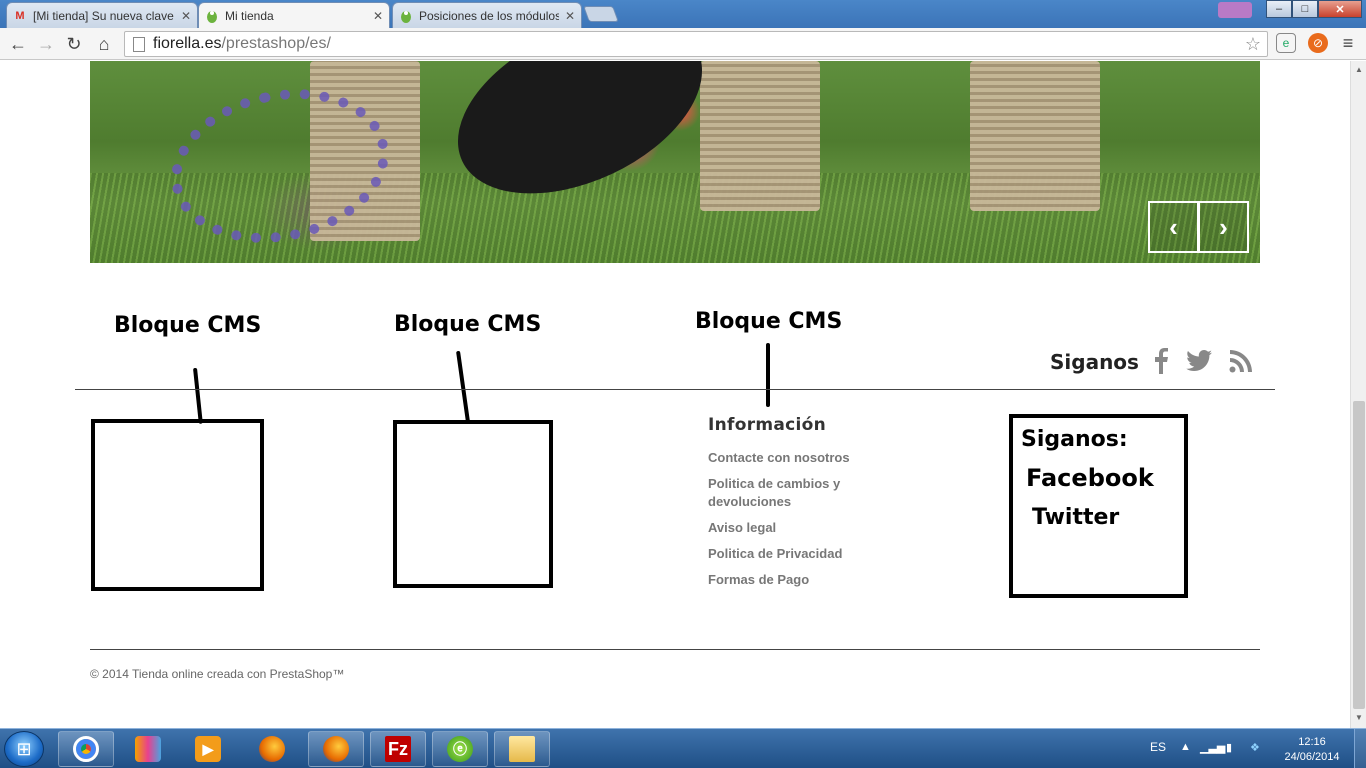  What do you see at coordinates (1094, 362) in the screenshot?
I see `follow-us-title: Siganos` at bounding box center [1094, 362].